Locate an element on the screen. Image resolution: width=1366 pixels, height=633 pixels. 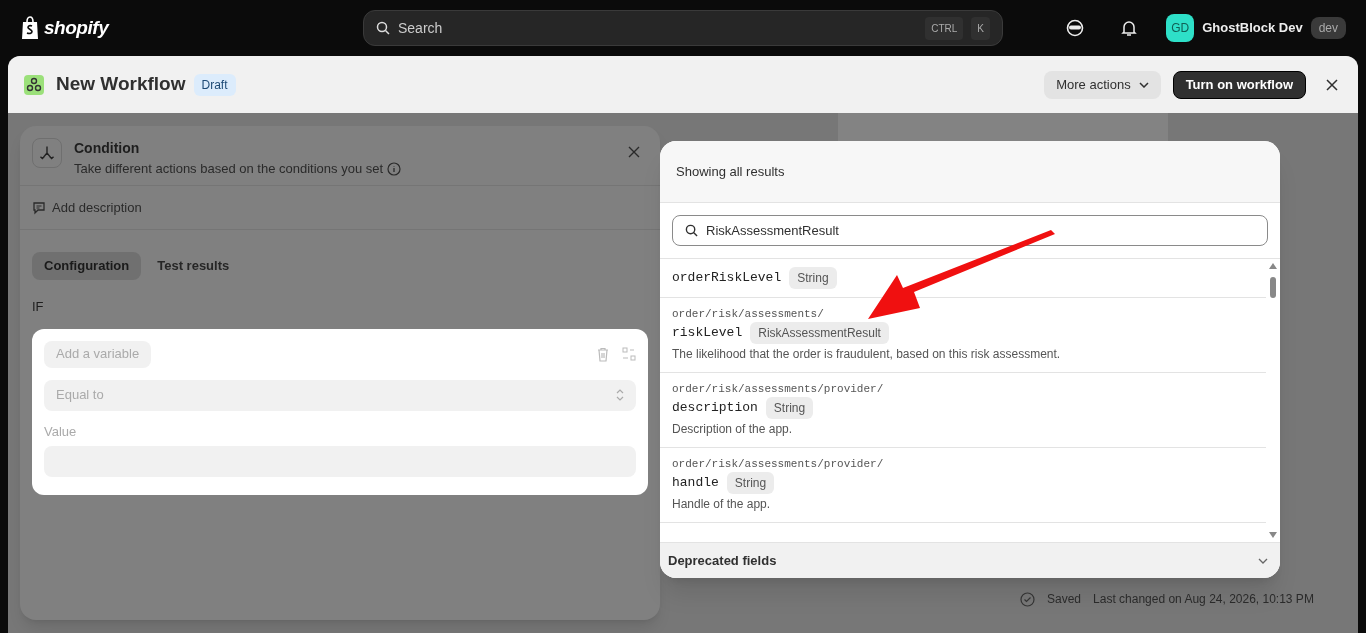
panel-subtitle: Take different actions based on the conditions you set is located at coordinates (229, 169).